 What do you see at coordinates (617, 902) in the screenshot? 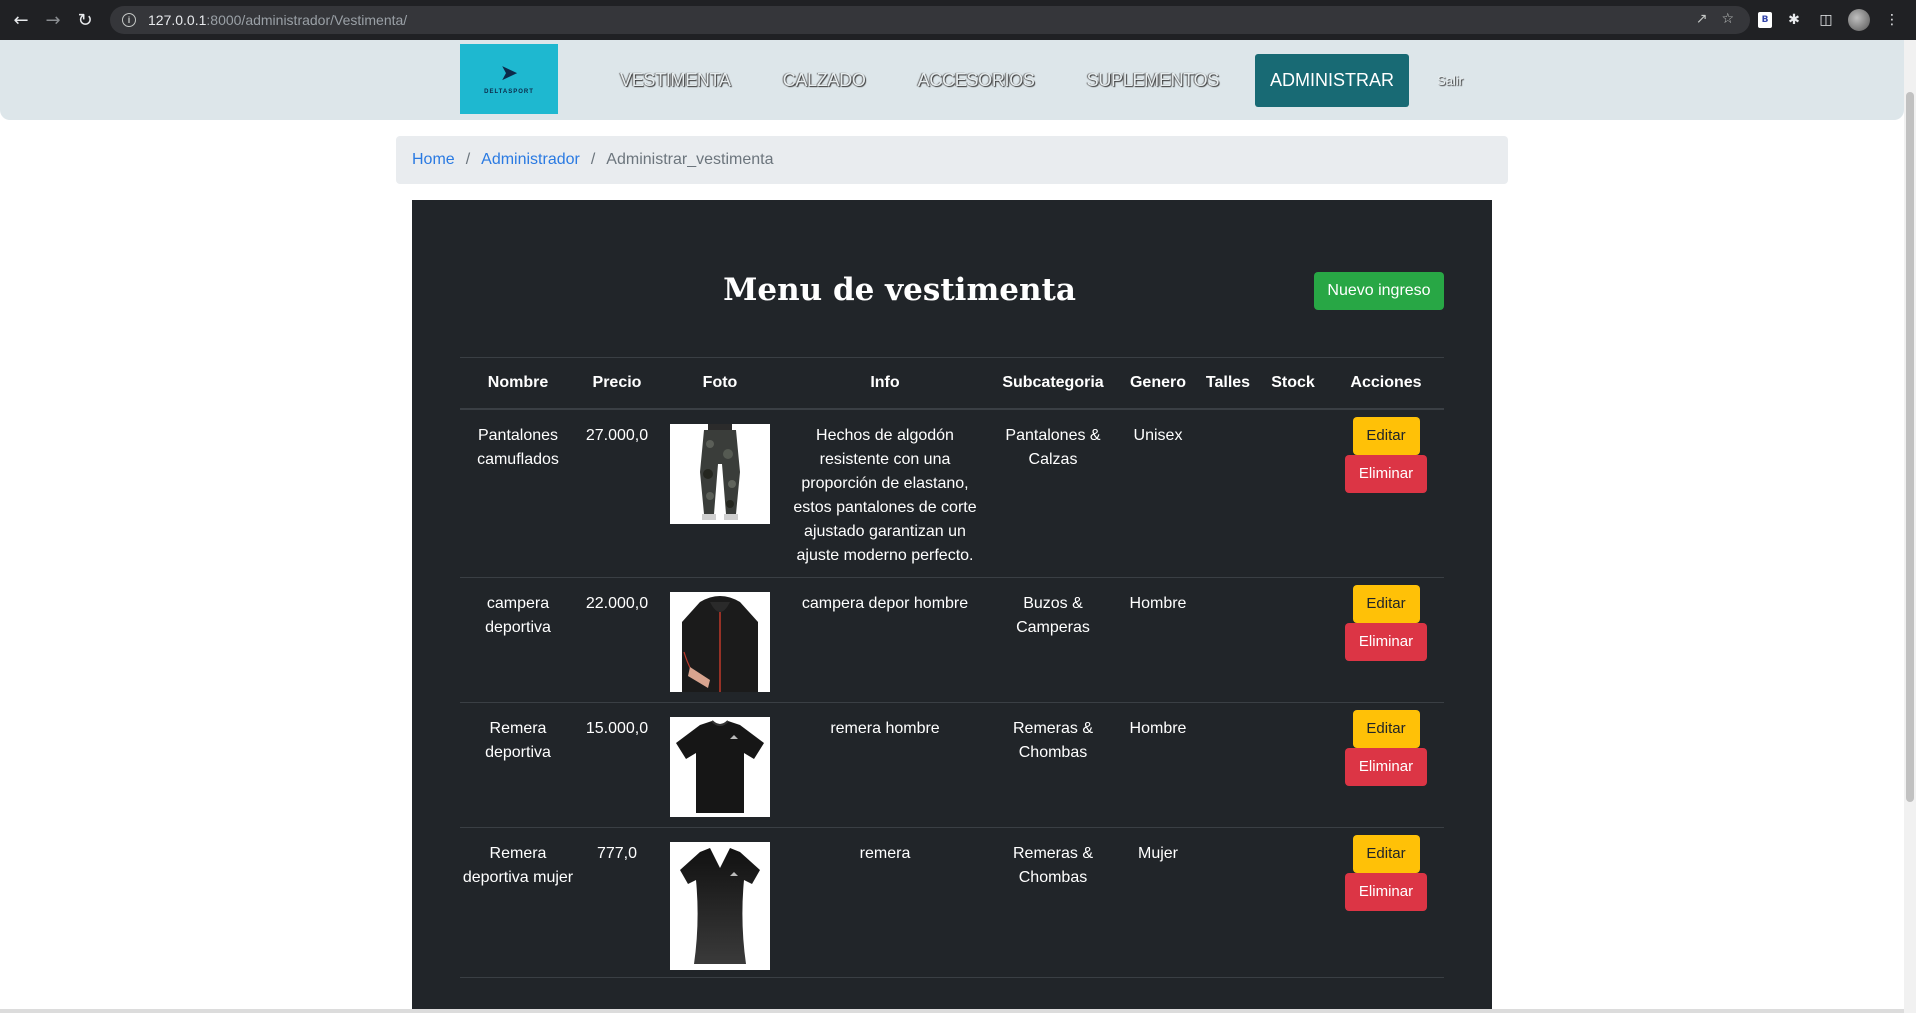
I see `cell-precio: 777,0` at bounding box center [617, 902].